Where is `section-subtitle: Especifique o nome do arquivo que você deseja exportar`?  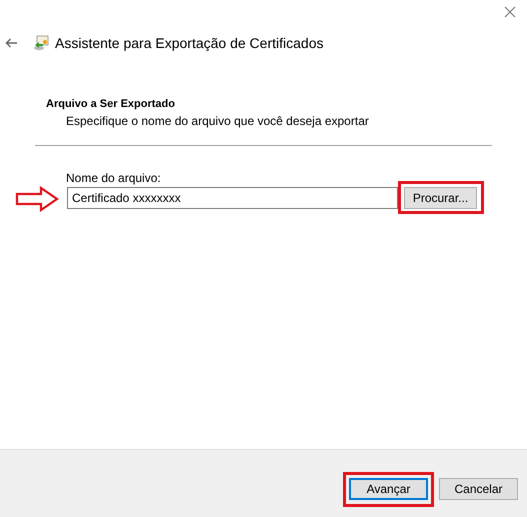
section-subtitle: Especifique o nome do arquivo que você deseja exportar is located at coordinates (217, 121).